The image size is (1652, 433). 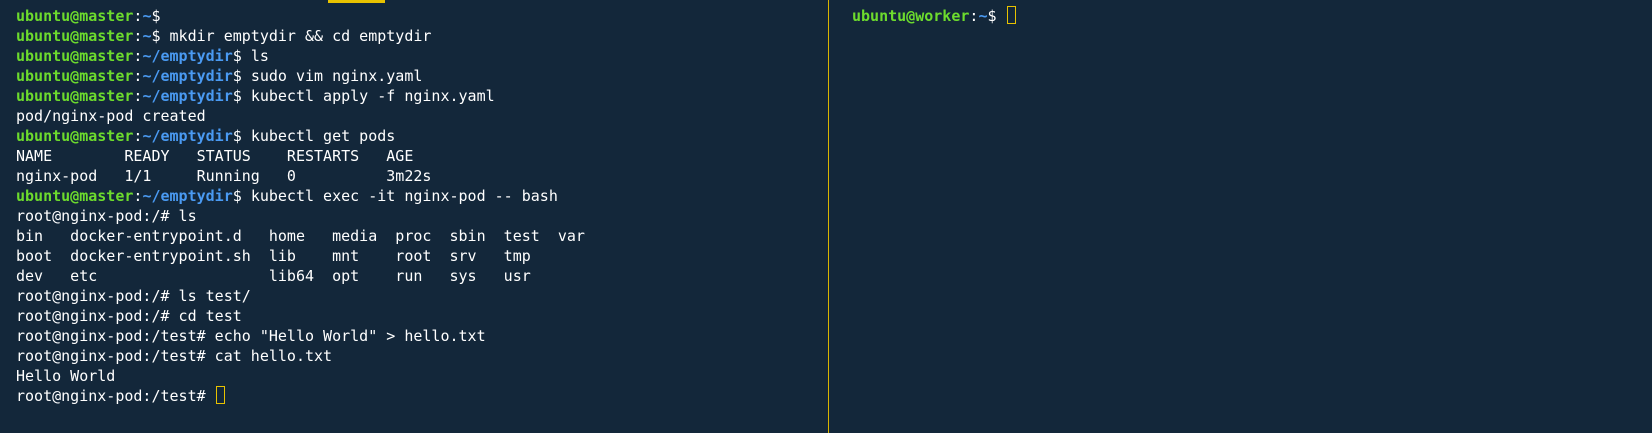 I want to click on pane-divider, so click(x=828, y=216).